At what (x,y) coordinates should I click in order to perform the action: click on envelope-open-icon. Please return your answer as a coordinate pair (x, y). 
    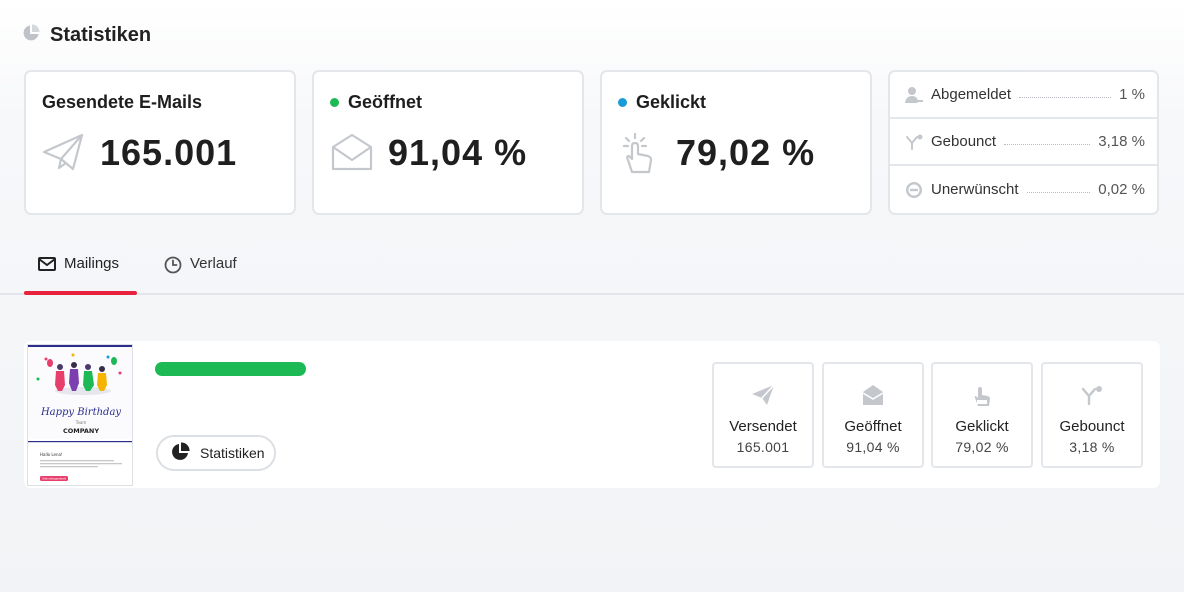
    Looking at the image, I should click on (352, 154).